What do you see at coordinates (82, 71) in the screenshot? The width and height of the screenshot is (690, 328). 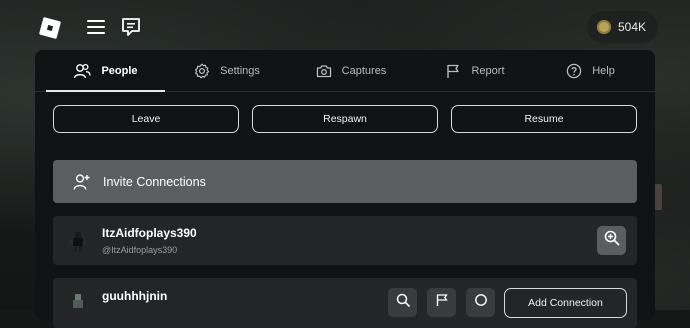 I see `people-icon` at bounding box center [82, 71].